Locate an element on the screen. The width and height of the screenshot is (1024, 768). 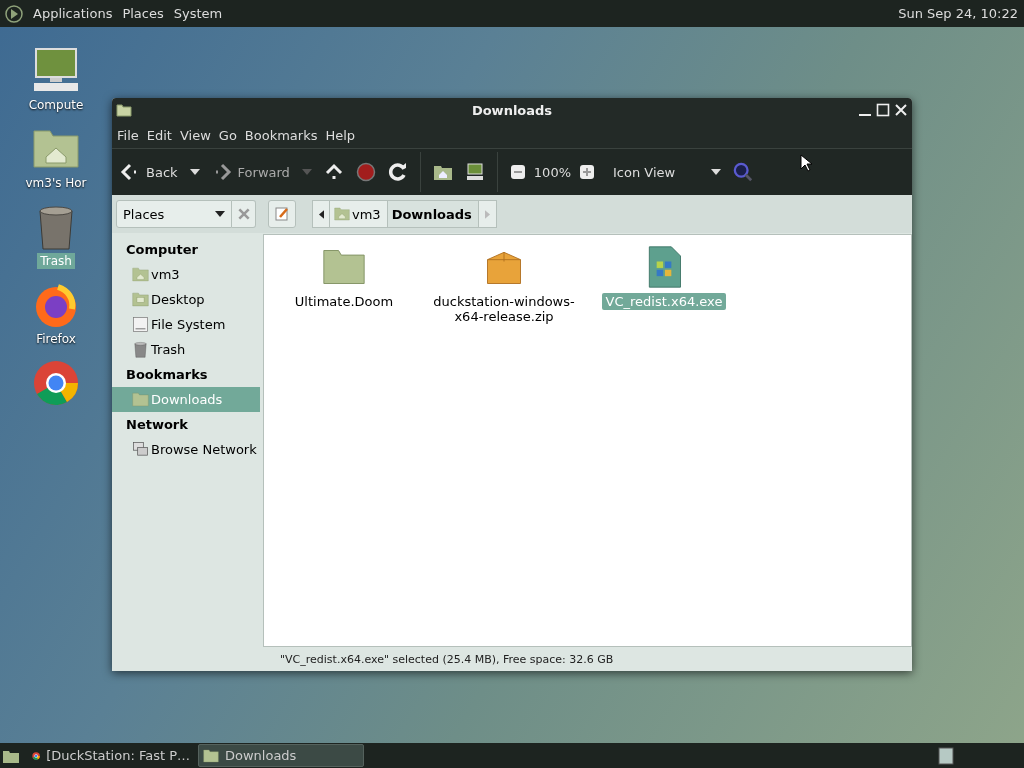
panel-menu: Places is located at coordinates (143, 13).